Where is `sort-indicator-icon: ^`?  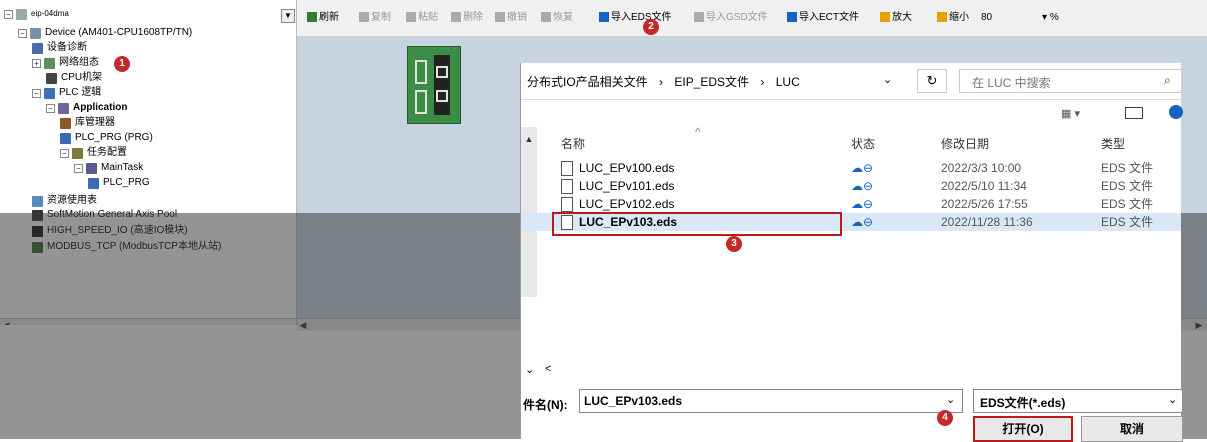 sort-indicator-icon: ^ is located at coordinates (698, 132).